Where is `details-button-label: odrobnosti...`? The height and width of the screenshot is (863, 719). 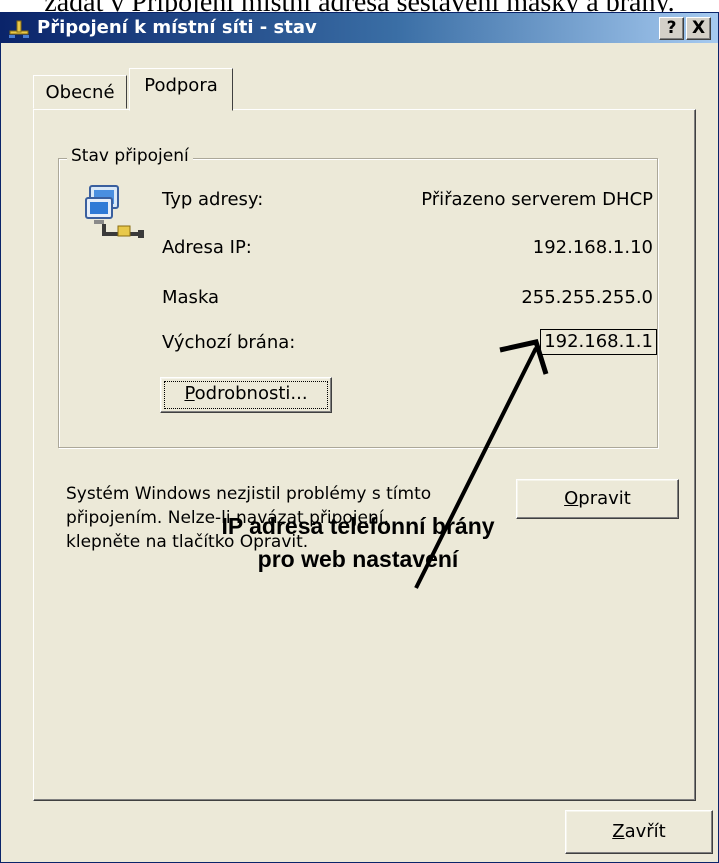
details-button-label: odrobnosti... is located at coordinates (251, 393).